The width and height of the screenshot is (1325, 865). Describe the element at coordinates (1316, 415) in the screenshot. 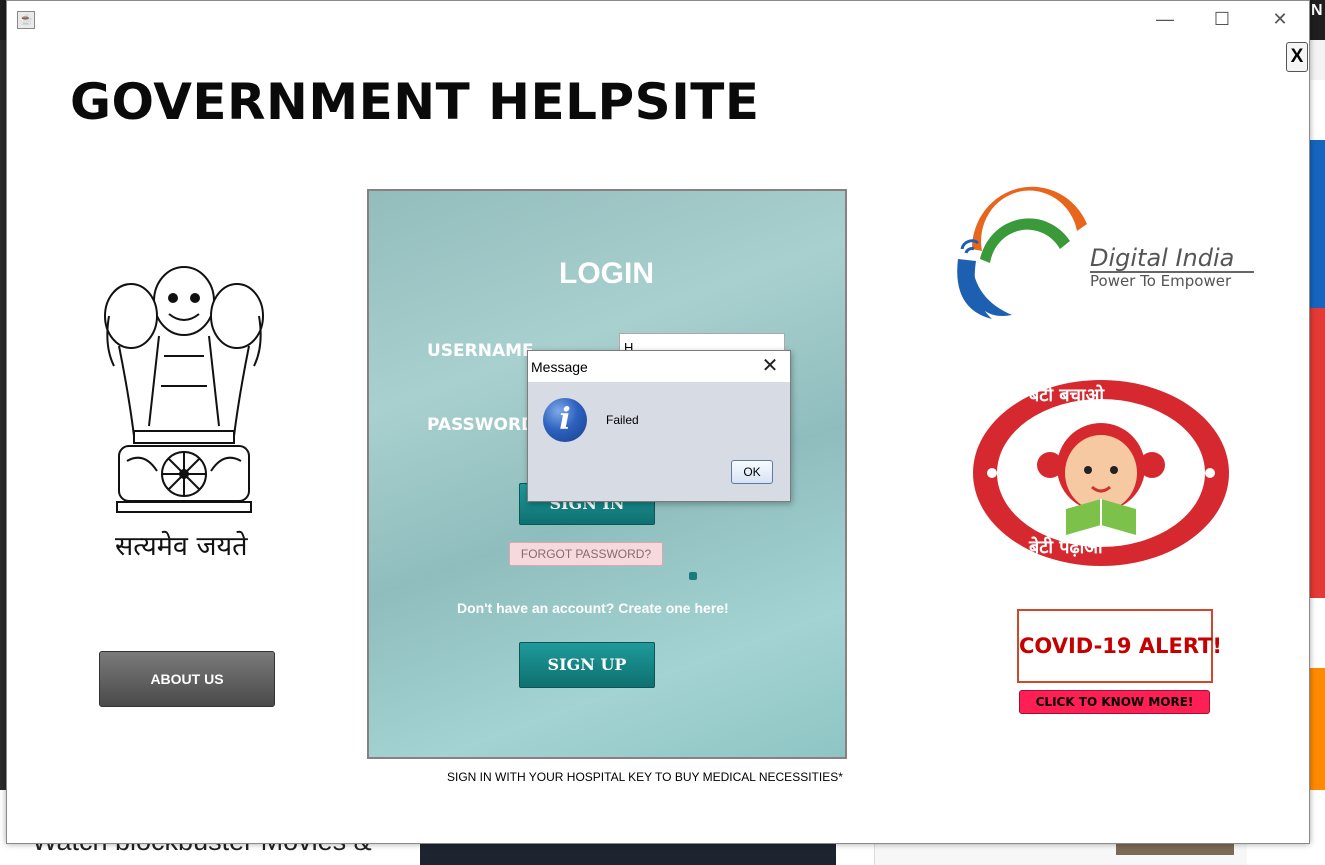

I see `browser-background-right` at that location.